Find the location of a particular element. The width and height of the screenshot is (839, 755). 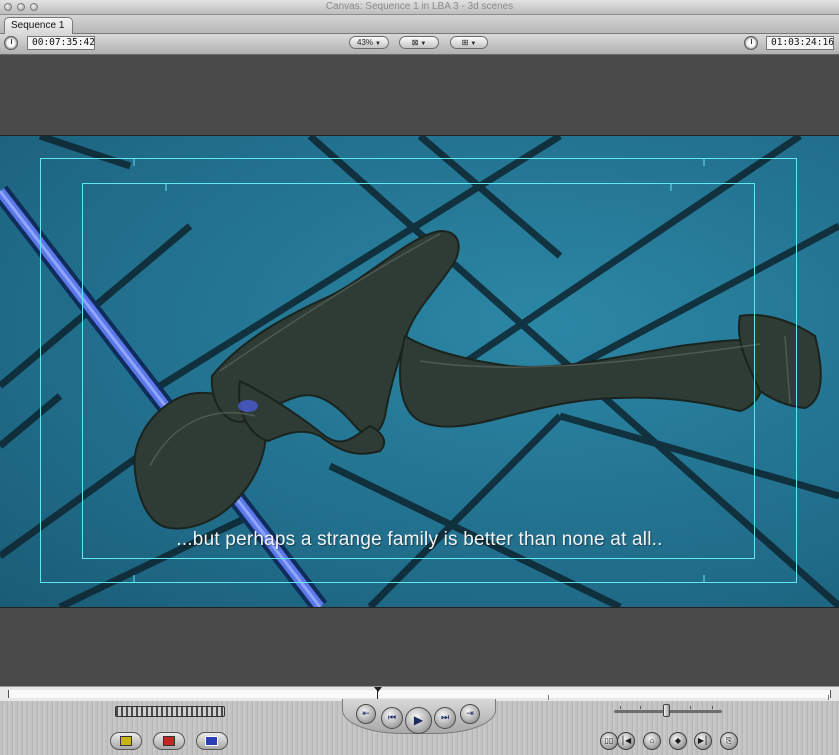

mark-in-icon: ▶⎮ is located at coordinates (703, 740).